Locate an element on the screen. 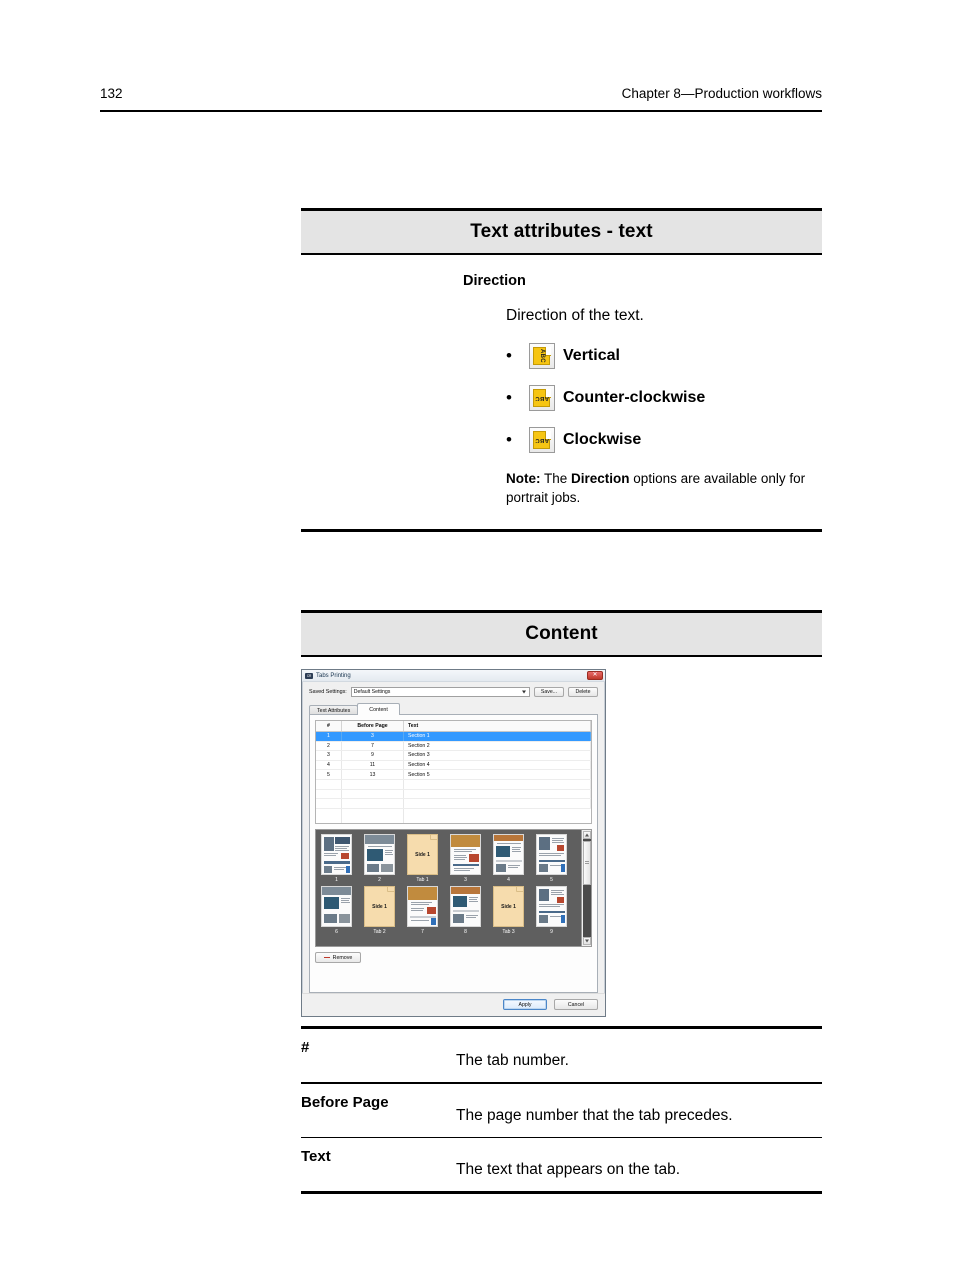 The height and width of the screenshot is (1270, 954). apply-button: Apply is located at coordinates (525, 1004).